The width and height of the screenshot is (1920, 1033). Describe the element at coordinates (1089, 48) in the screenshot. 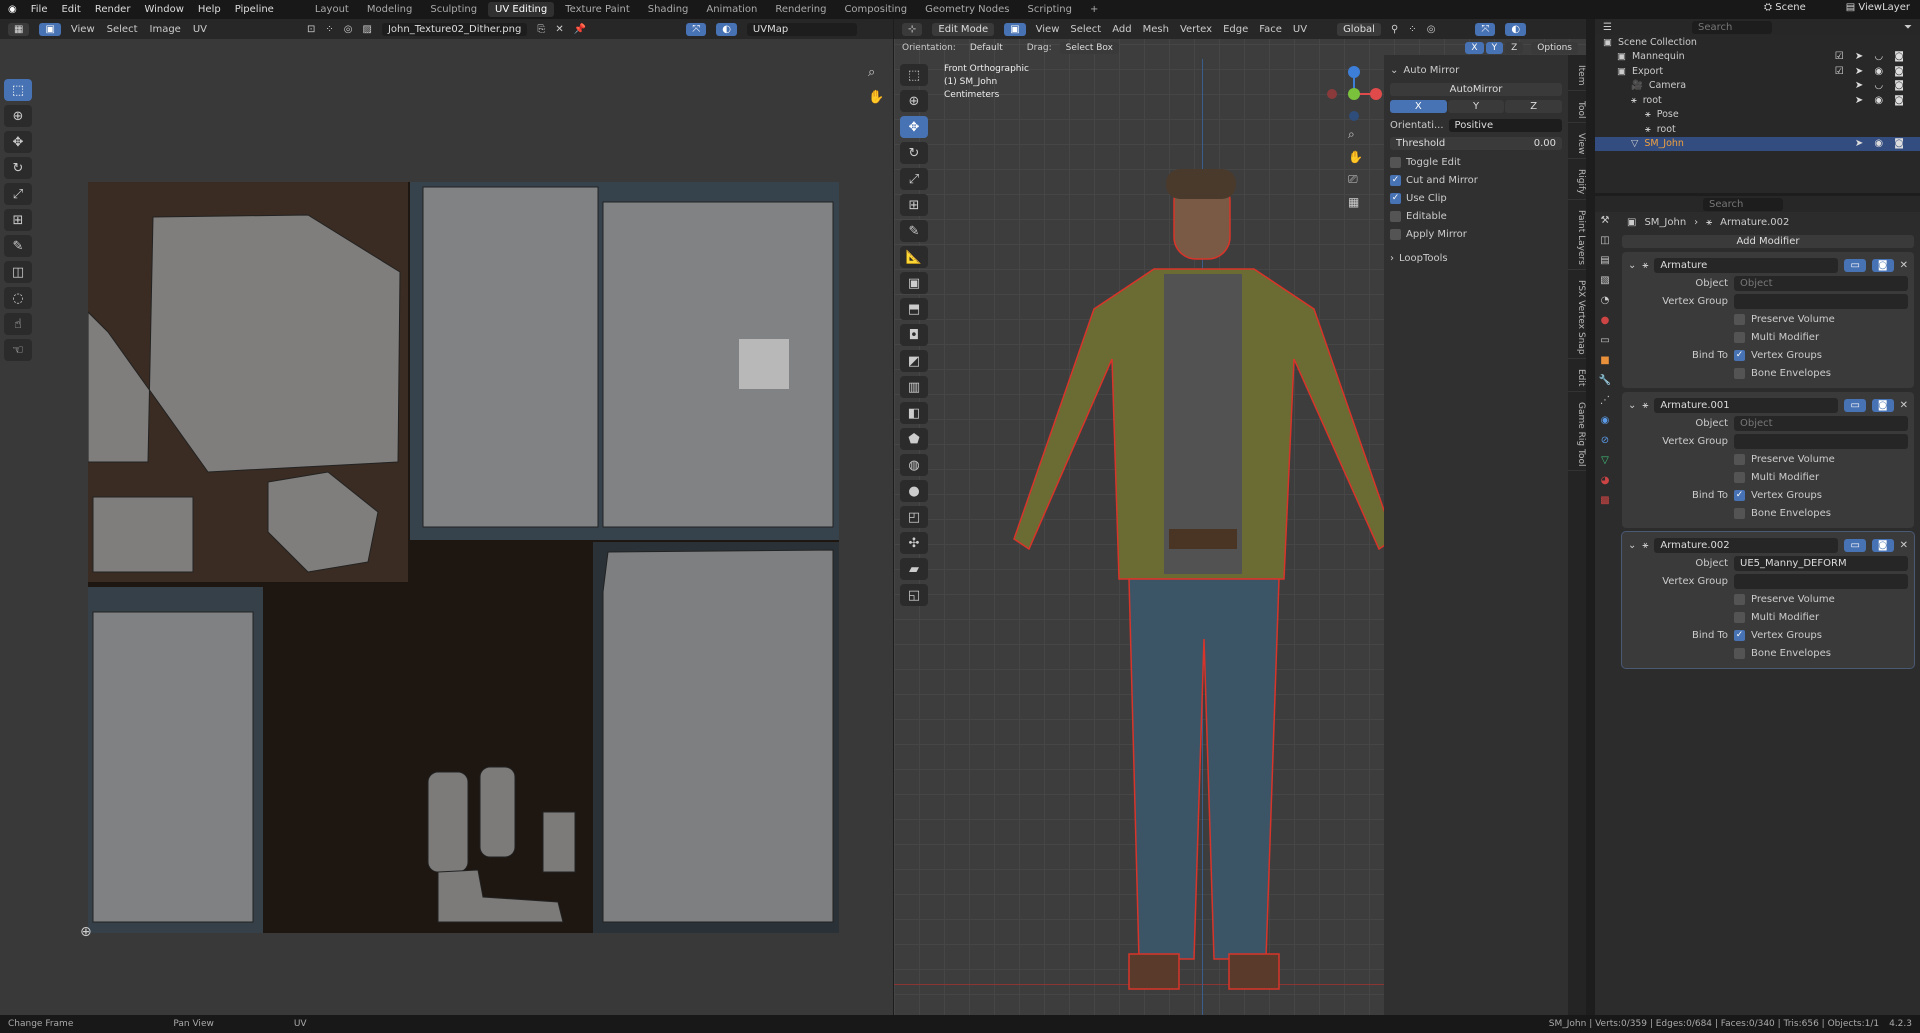

I see `drag-select: Select Box` at that location.